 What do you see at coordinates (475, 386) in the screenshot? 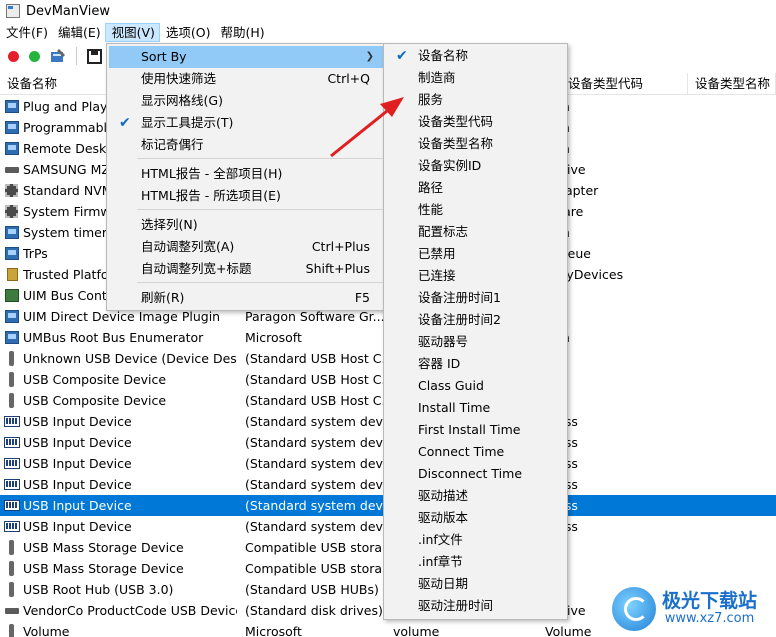
I see `sort-option: Class Guid` at bounding box center [475, 386].